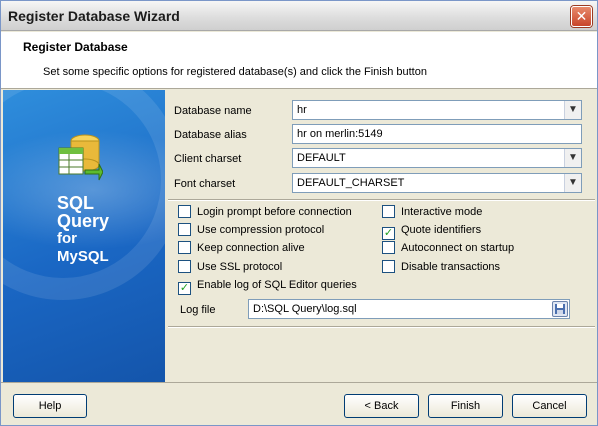 This screenshot has height=426, width=598. What do you see at coordinates (451, 267) in the screenshot?
I see `disable-transactions-label: Disable transactions` at bounding box center [451, 267].